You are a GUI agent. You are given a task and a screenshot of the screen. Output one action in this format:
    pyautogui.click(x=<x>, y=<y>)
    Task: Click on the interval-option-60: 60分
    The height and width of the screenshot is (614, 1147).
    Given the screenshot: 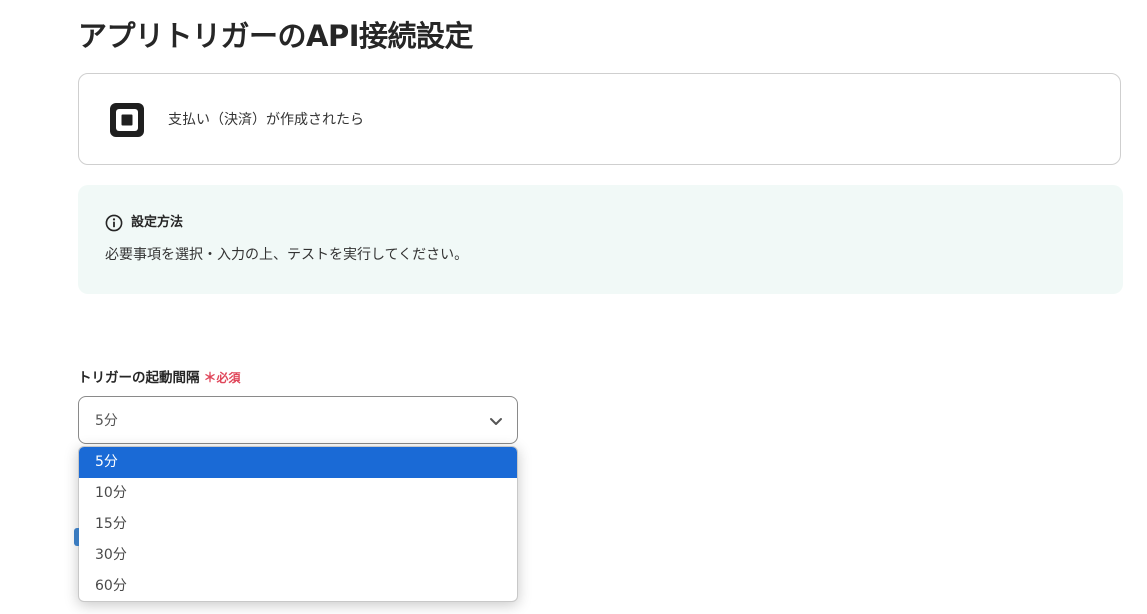 What is the action you would take?
    pyautogui.click(x=298, y=586)
    